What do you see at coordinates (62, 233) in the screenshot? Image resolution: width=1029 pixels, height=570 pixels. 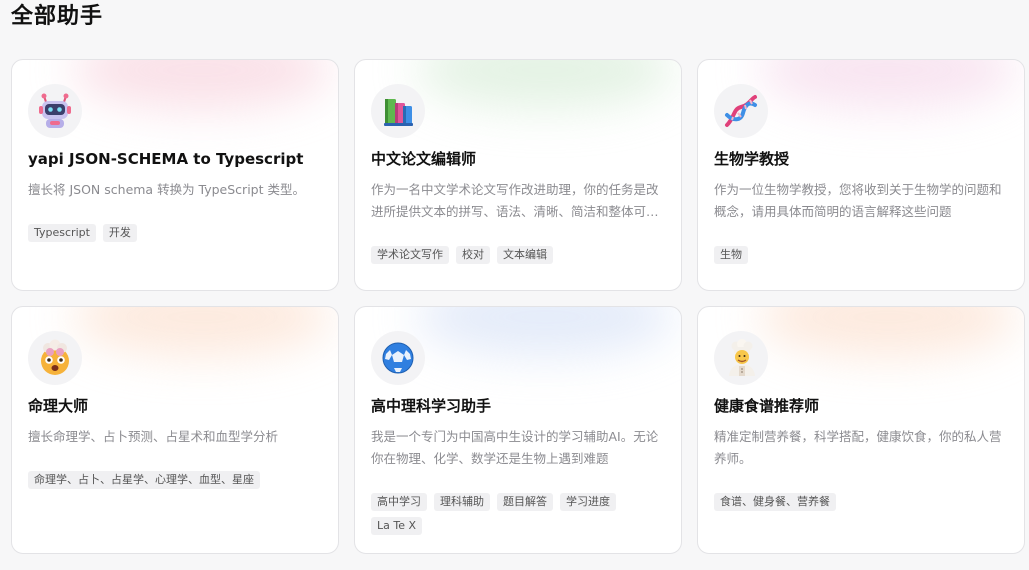 I see `tag: Typescript` at bounding box center [62, 233].